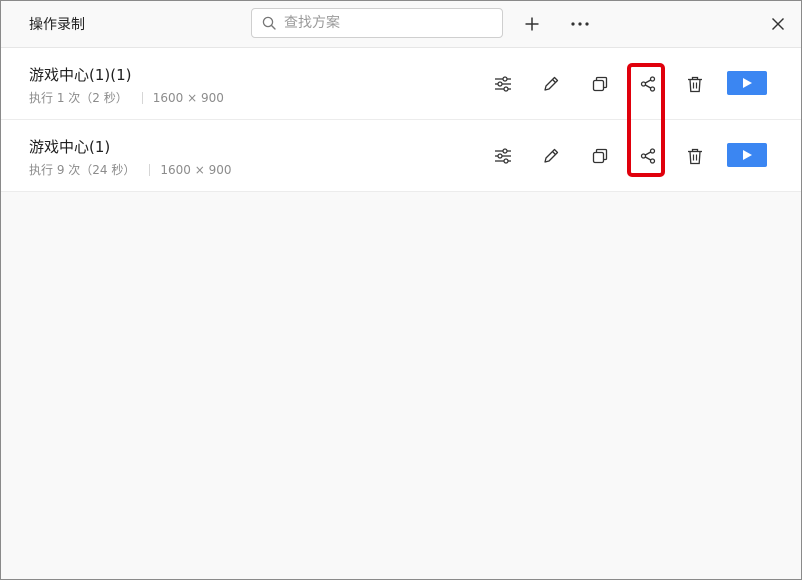 The height and width of the screenshot is (580, 802). I want to click on more-horizontal-icon, so click(580, 24).